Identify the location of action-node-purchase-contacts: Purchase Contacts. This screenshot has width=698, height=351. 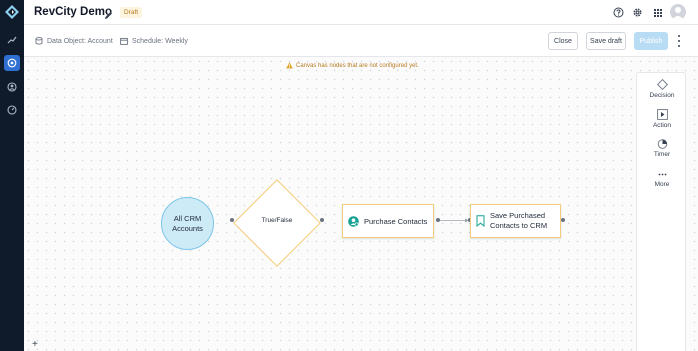
(388, 221).